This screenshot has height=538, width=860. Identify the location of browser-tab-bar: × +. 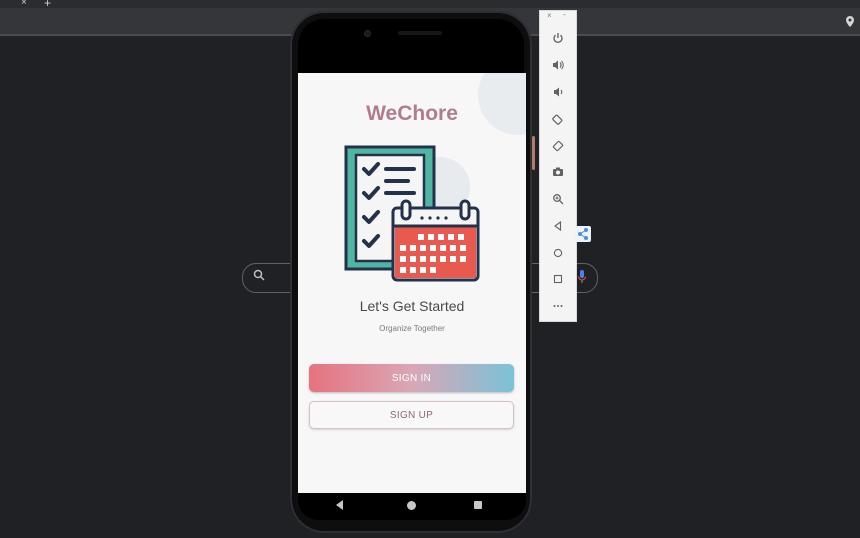
(430, 5).